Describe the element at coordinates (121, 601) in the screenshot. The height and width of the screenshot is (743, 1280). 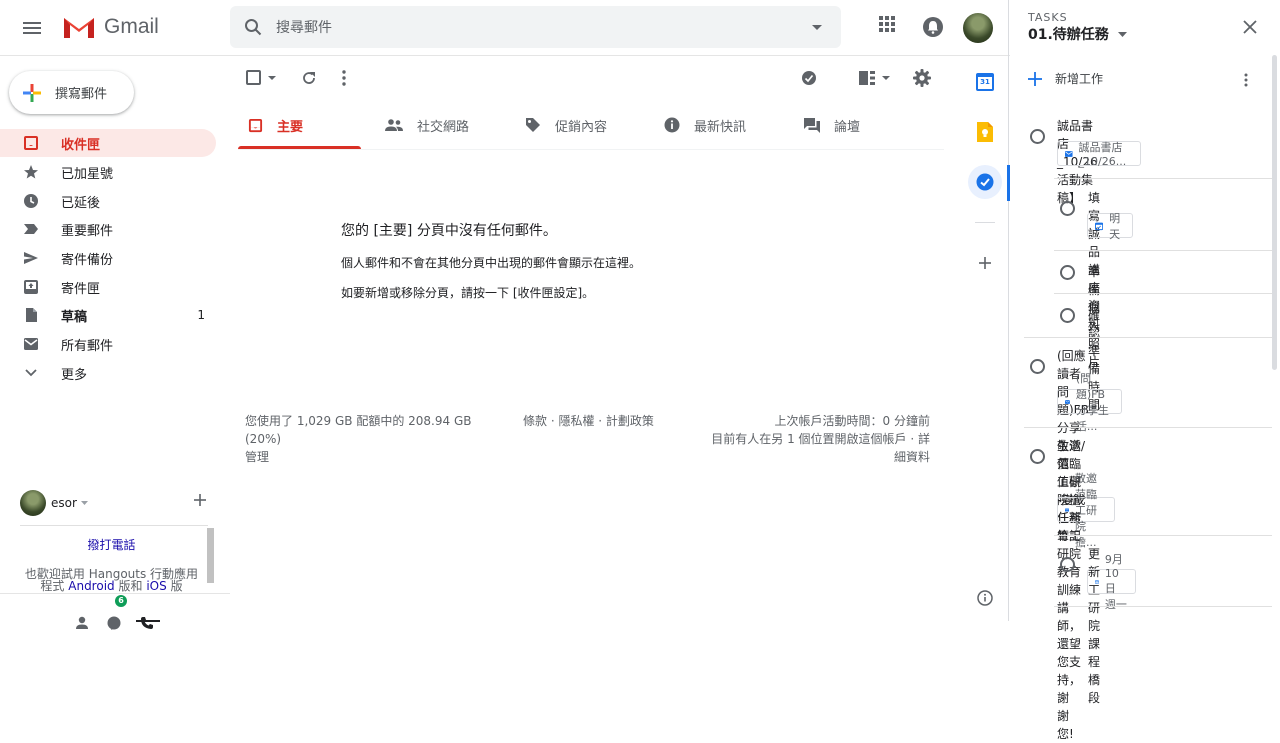
I see `unread-badge: 6` at that location.